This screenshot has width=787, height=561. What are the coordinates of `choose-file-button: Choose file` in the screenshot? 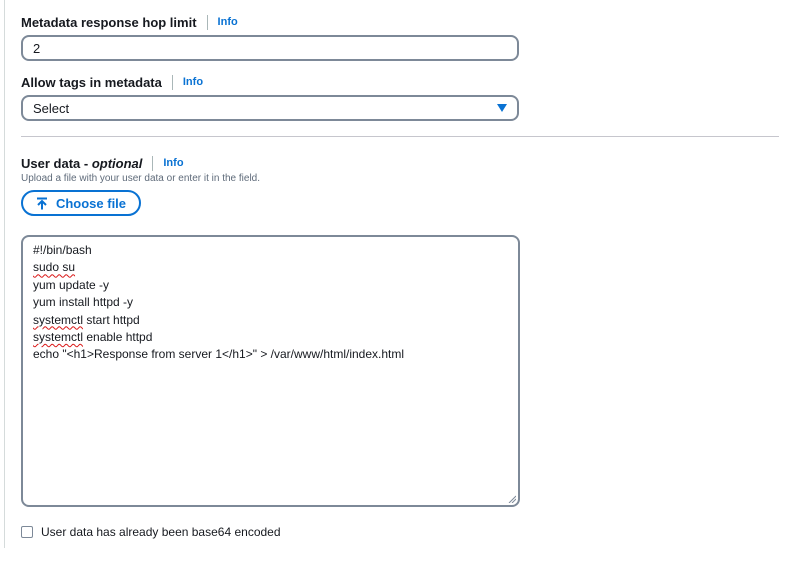 It's located at (81, 203).